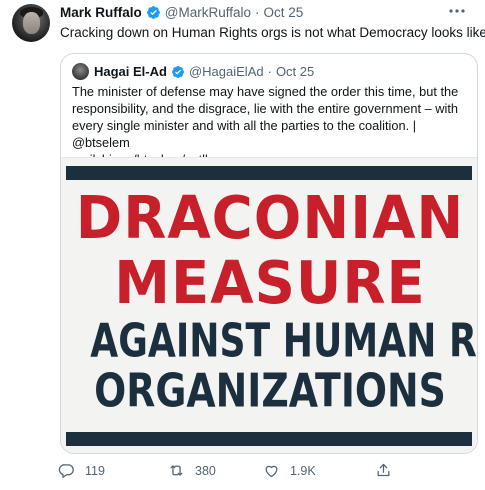 The width and height of the screenshot is (485, 490). I want to click on author-name: Mark Ruffalo, so click(101, 12).